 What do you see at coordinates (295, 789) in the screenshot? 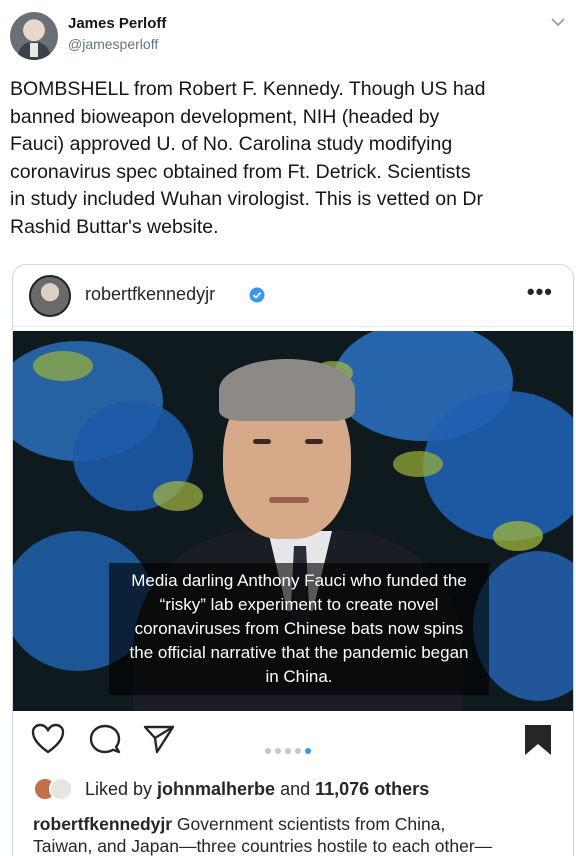
I see `likes-conjunction: and` at bounding box center [295, 789].